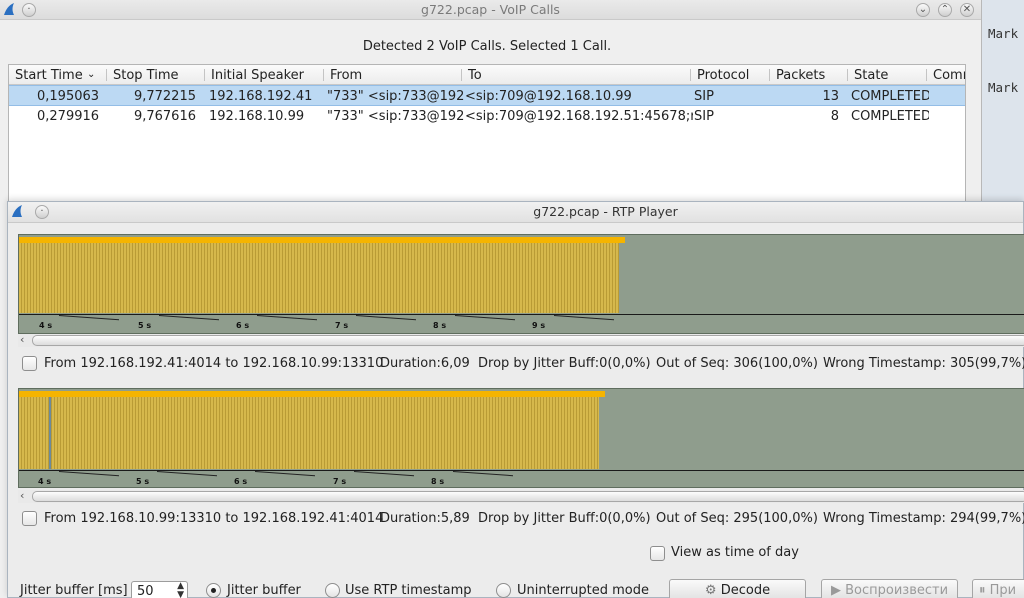 The image size is (1024, 598). What do you see at coordinates (29, 518) in the screenshot?
I see `stream-2-checkbox` at bounding box center [29, 518].